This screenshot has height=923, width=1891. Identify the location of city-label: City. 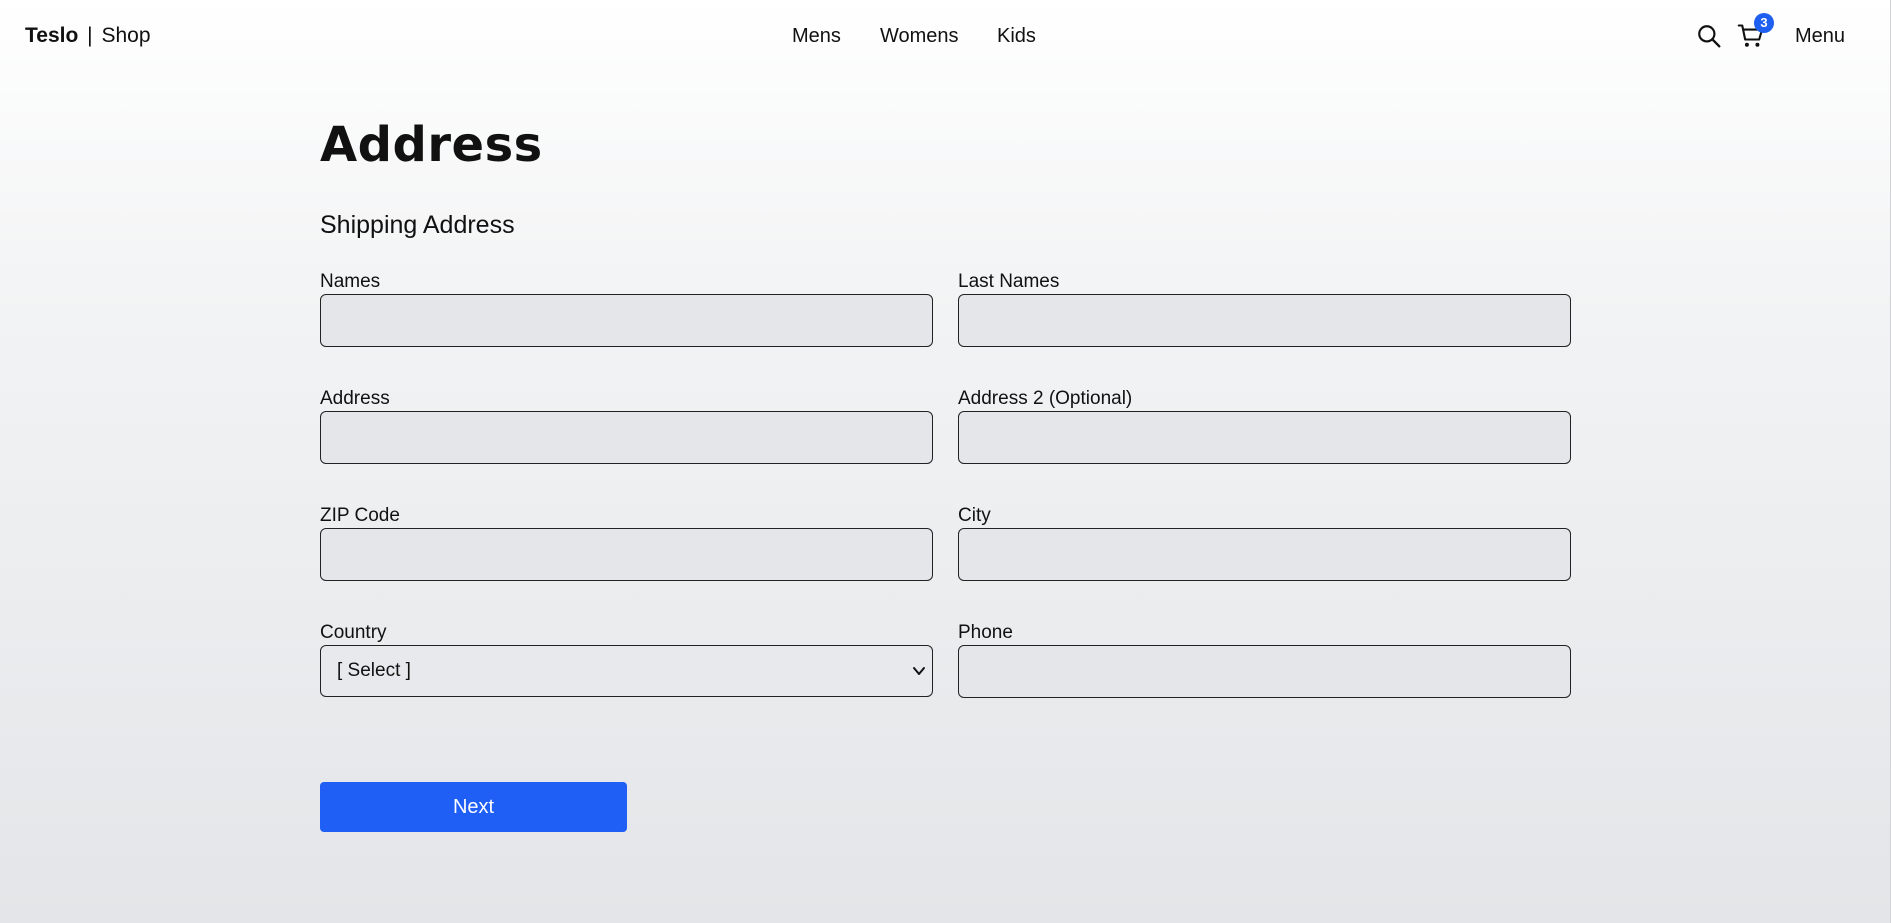
(974, 515).